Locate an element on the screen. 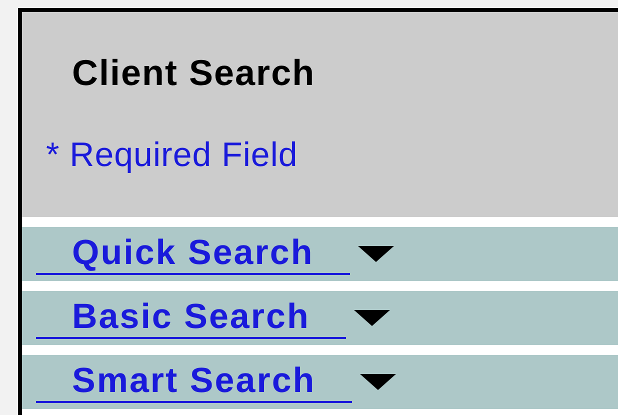  required-field-note: * Required Field is located at coordinates (172, 155).